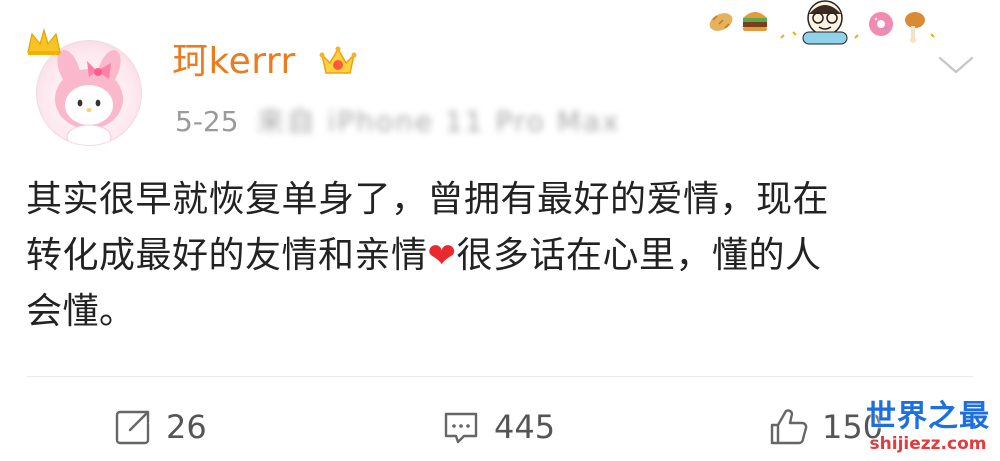 The image size is (1000, 461). What do you see at coordinates (234, 62) in the screenshot?
I see `author-name: 珂kerrr` at bounding box center [234, 62].